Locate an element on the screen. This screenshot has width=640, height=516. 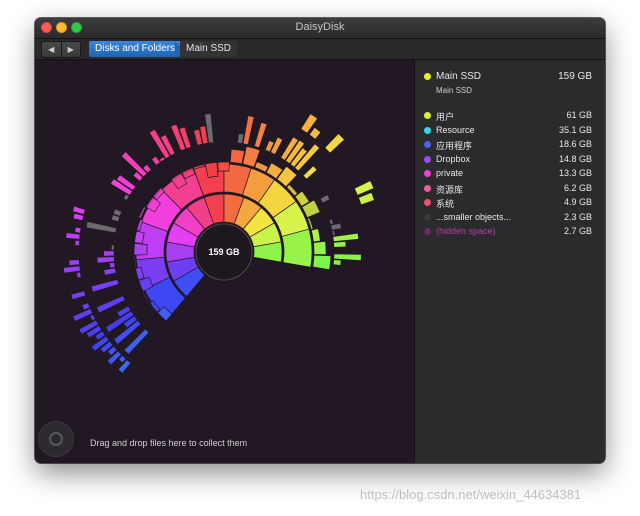
legend-label: Dropbox is located at coordinates (453, 158).